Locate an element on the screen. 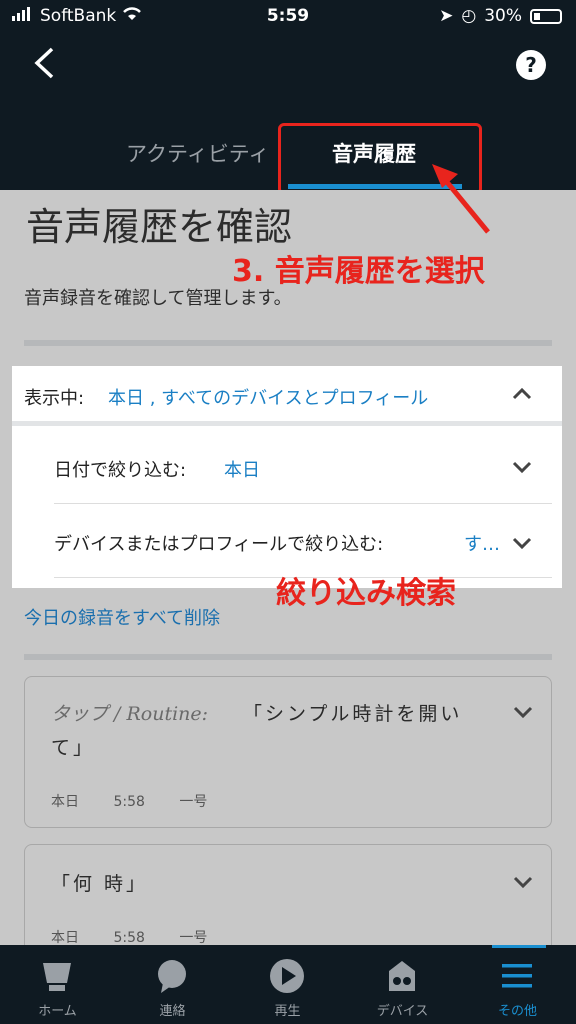 The width and height of the screenshot is (576, 1024). nav-more: その他 is located at coordinates (517, 984).